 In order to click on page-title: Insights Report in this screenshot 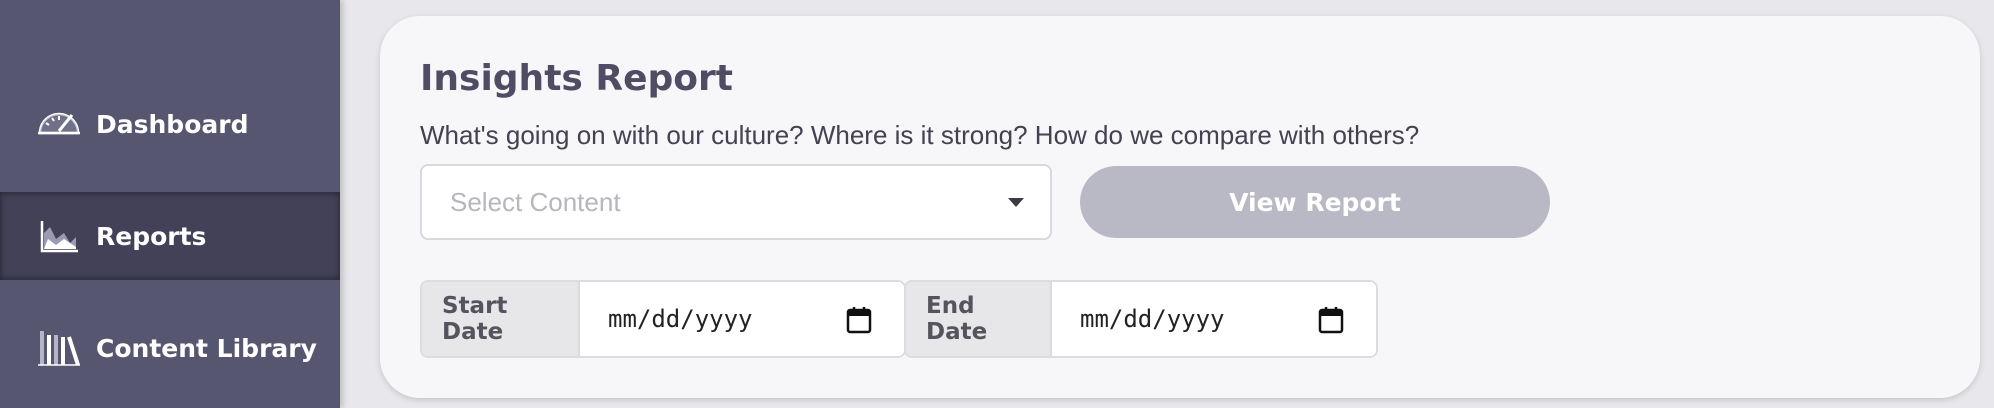, I will do `click(576, 78)`.